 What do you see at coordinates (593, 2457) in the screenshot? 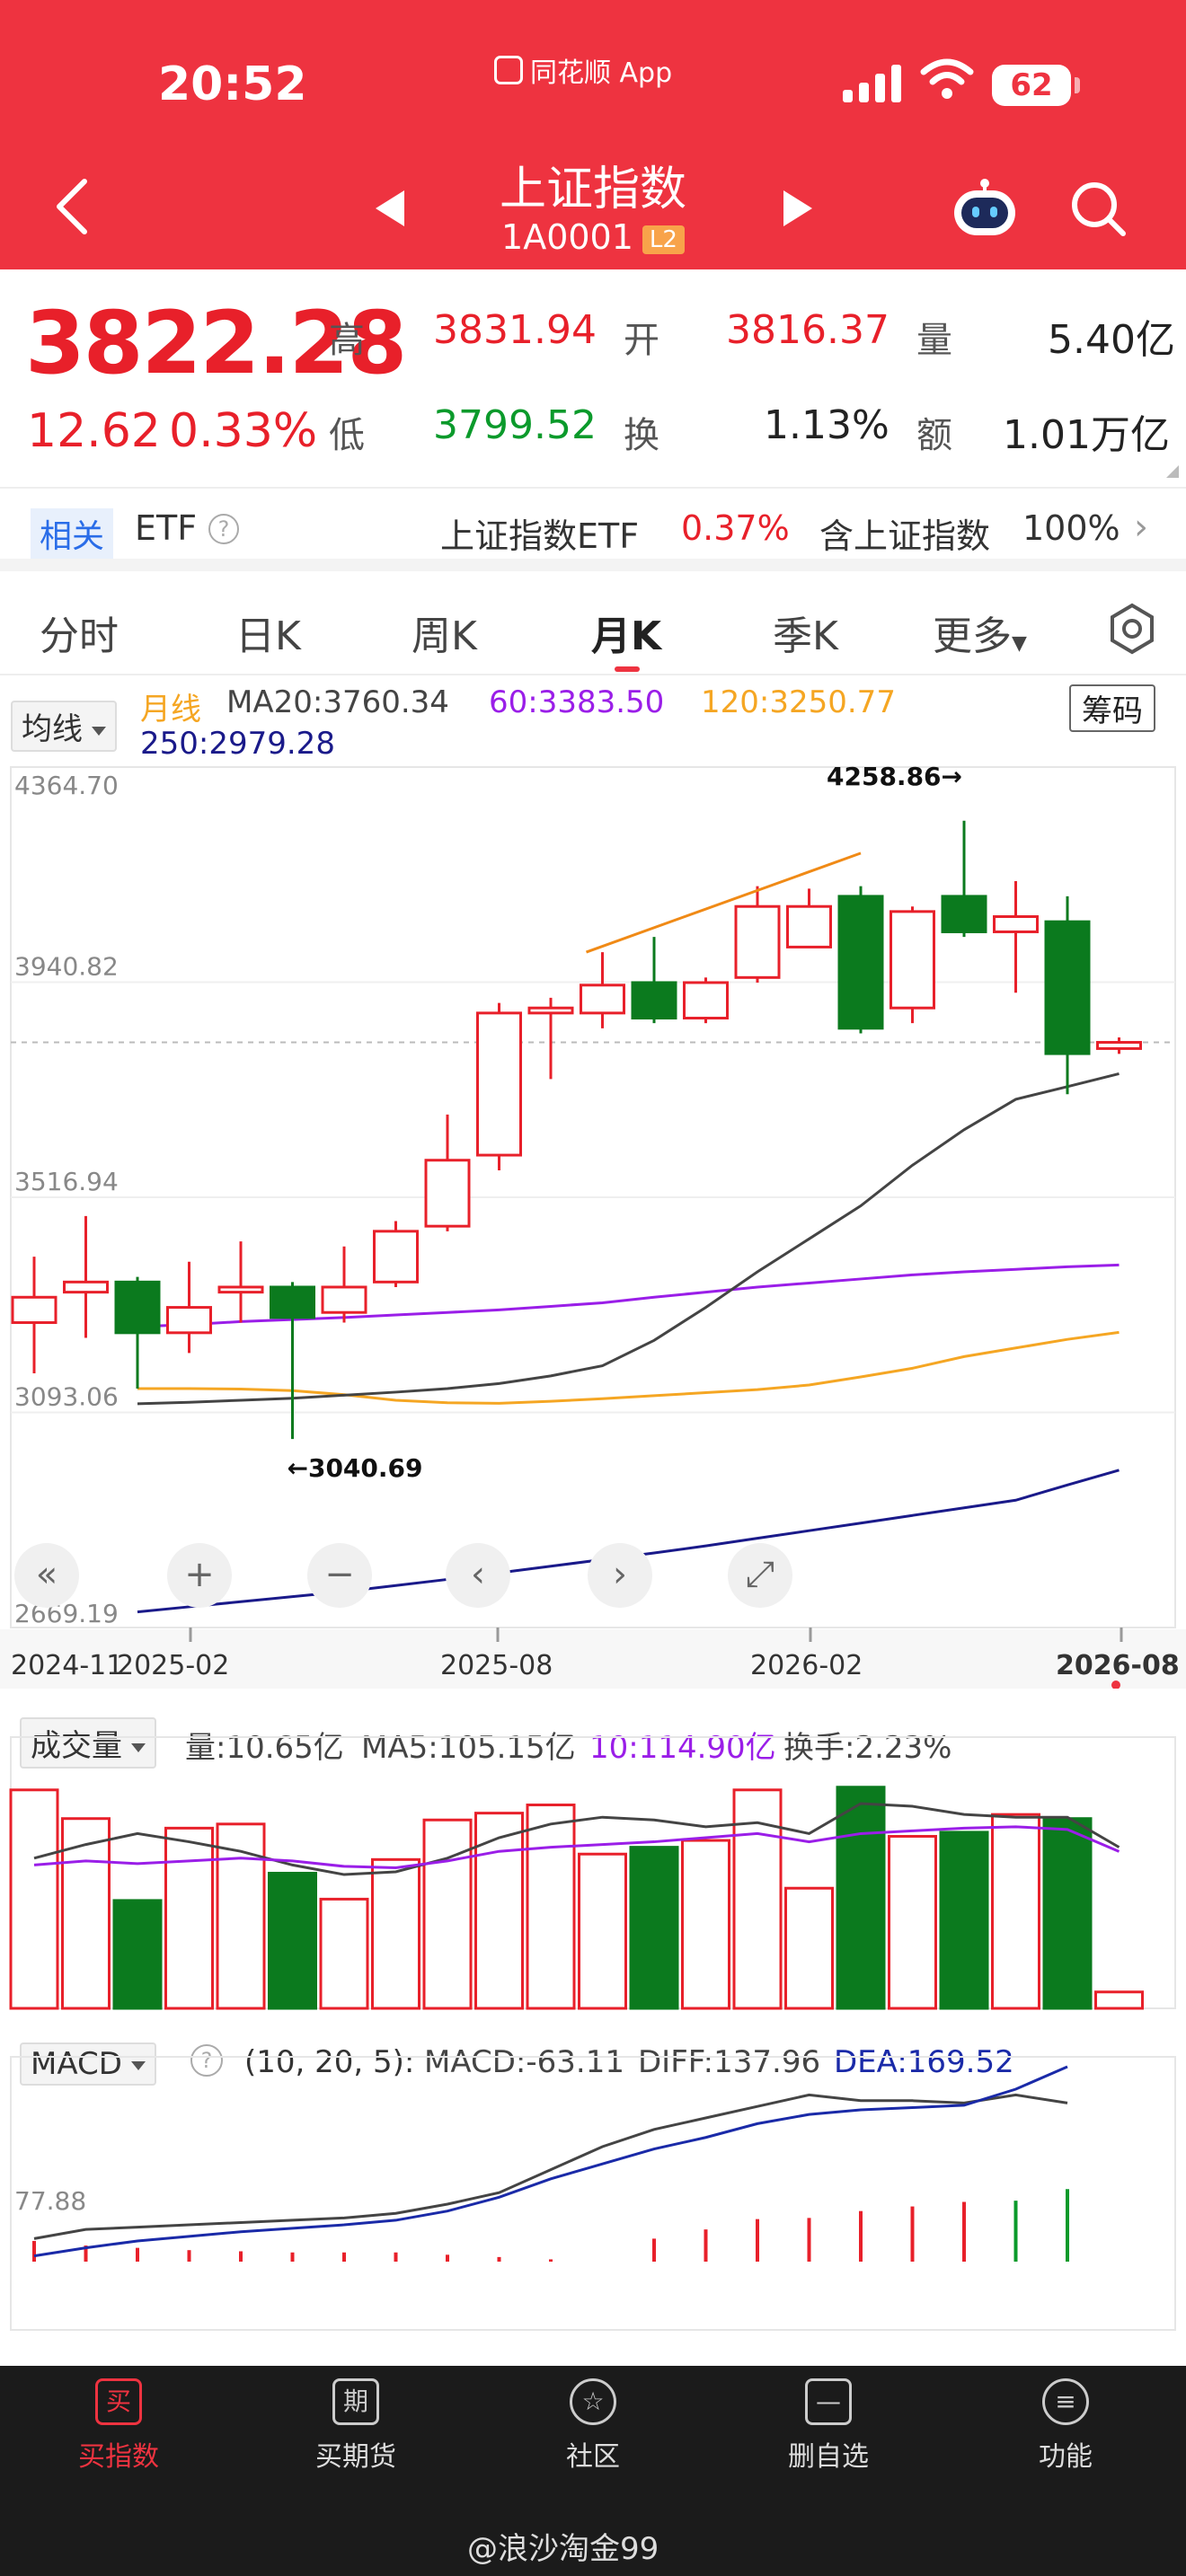
I see `nav-label: 社区` at bounding box center [593, 2457].